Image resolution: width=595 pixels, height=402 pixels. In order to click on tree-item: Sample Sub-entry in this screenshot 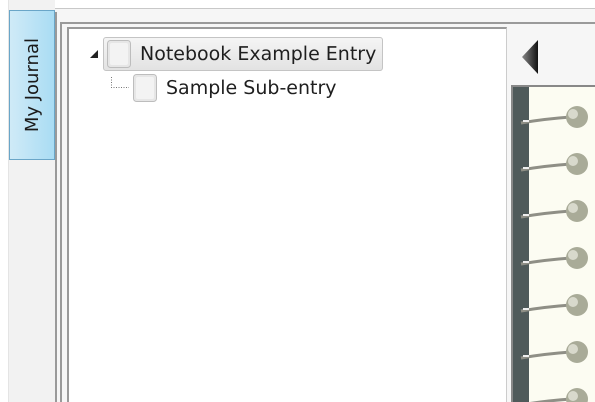, I will do `click(236, 88)`.